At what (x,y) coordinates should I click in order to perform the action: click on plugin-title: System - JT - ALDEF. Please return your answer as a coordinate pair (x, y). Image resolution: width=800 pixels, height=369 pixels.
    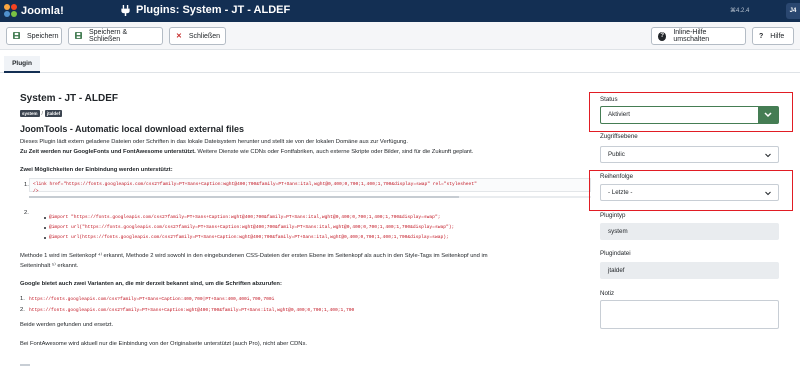
    Looking at the image, I should click on (69, 98).